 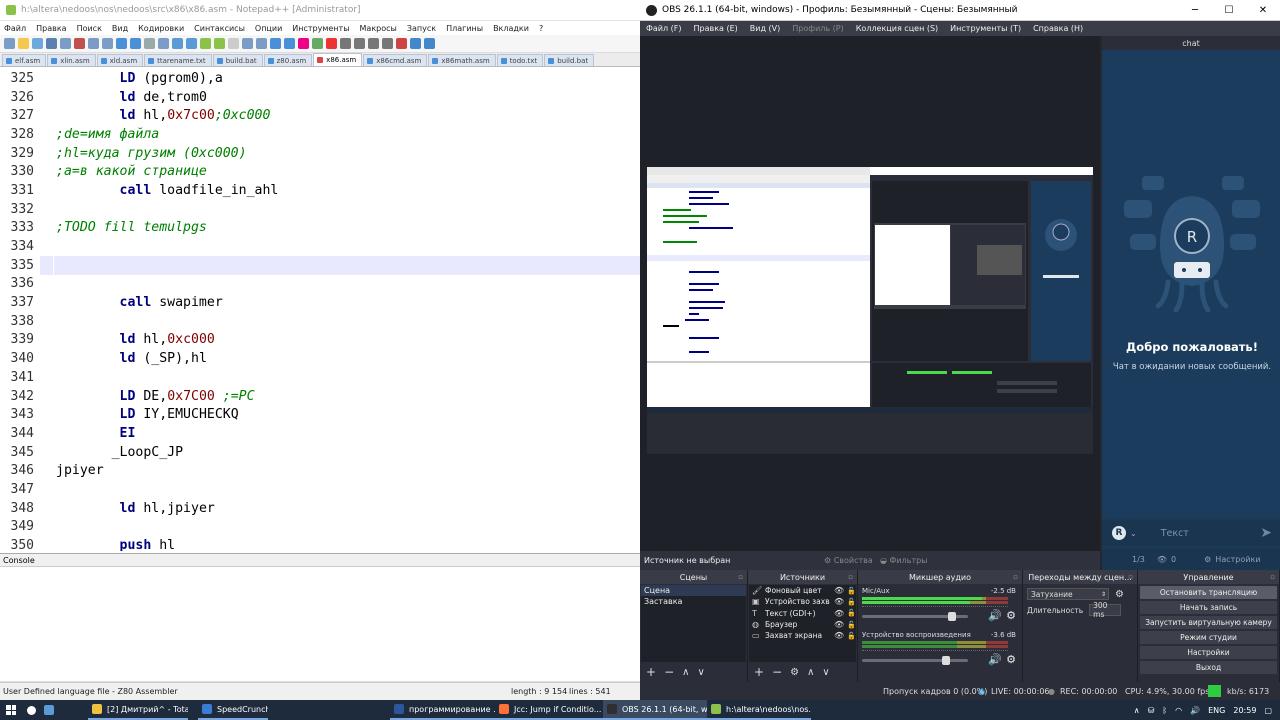 What do you see at coordinates (320, 246) in the screenshot?
I see `code-line: 334` at bounding box center [320, 246].